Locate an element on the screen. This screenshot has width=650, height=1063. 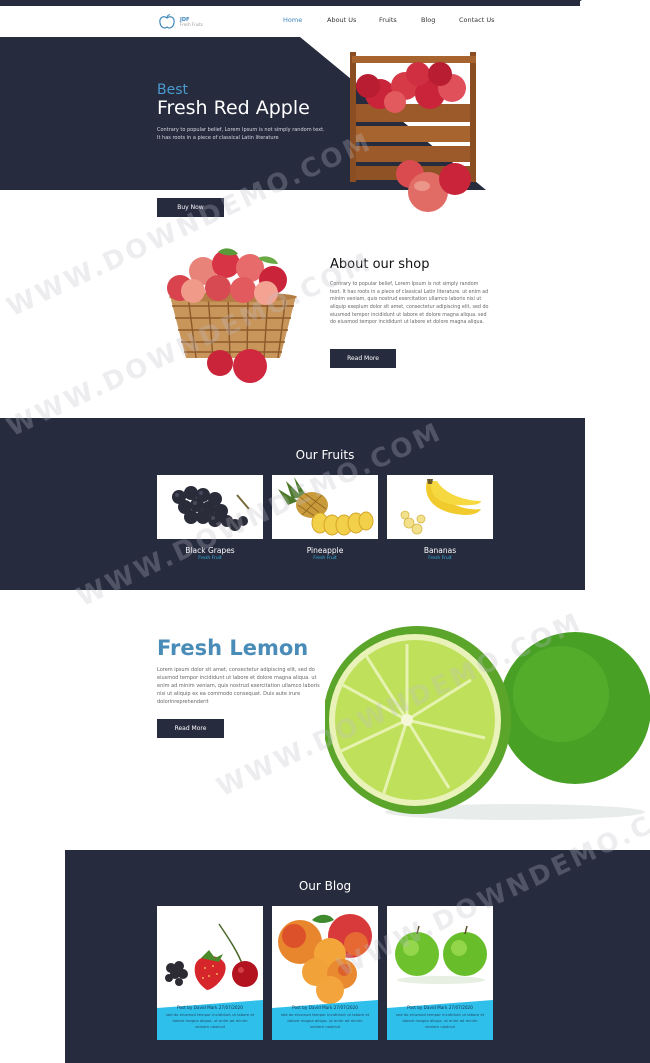
fruit-card-grapes is located at coordinates (210, 507).